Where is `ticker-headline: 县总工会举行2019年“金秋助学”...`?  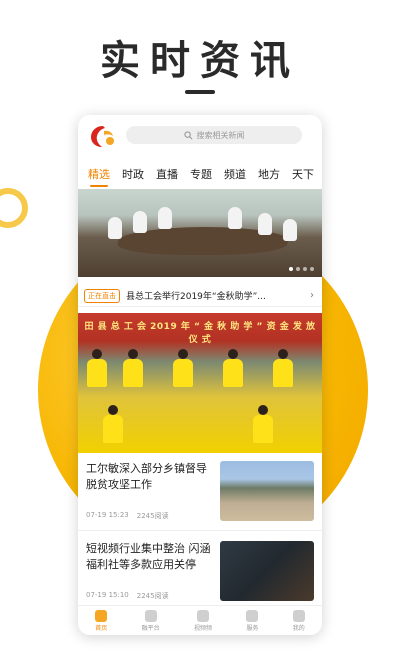 ticker-headline: 县总工会举行2019年“金秋助学”... is located at coordinates (216, 295).